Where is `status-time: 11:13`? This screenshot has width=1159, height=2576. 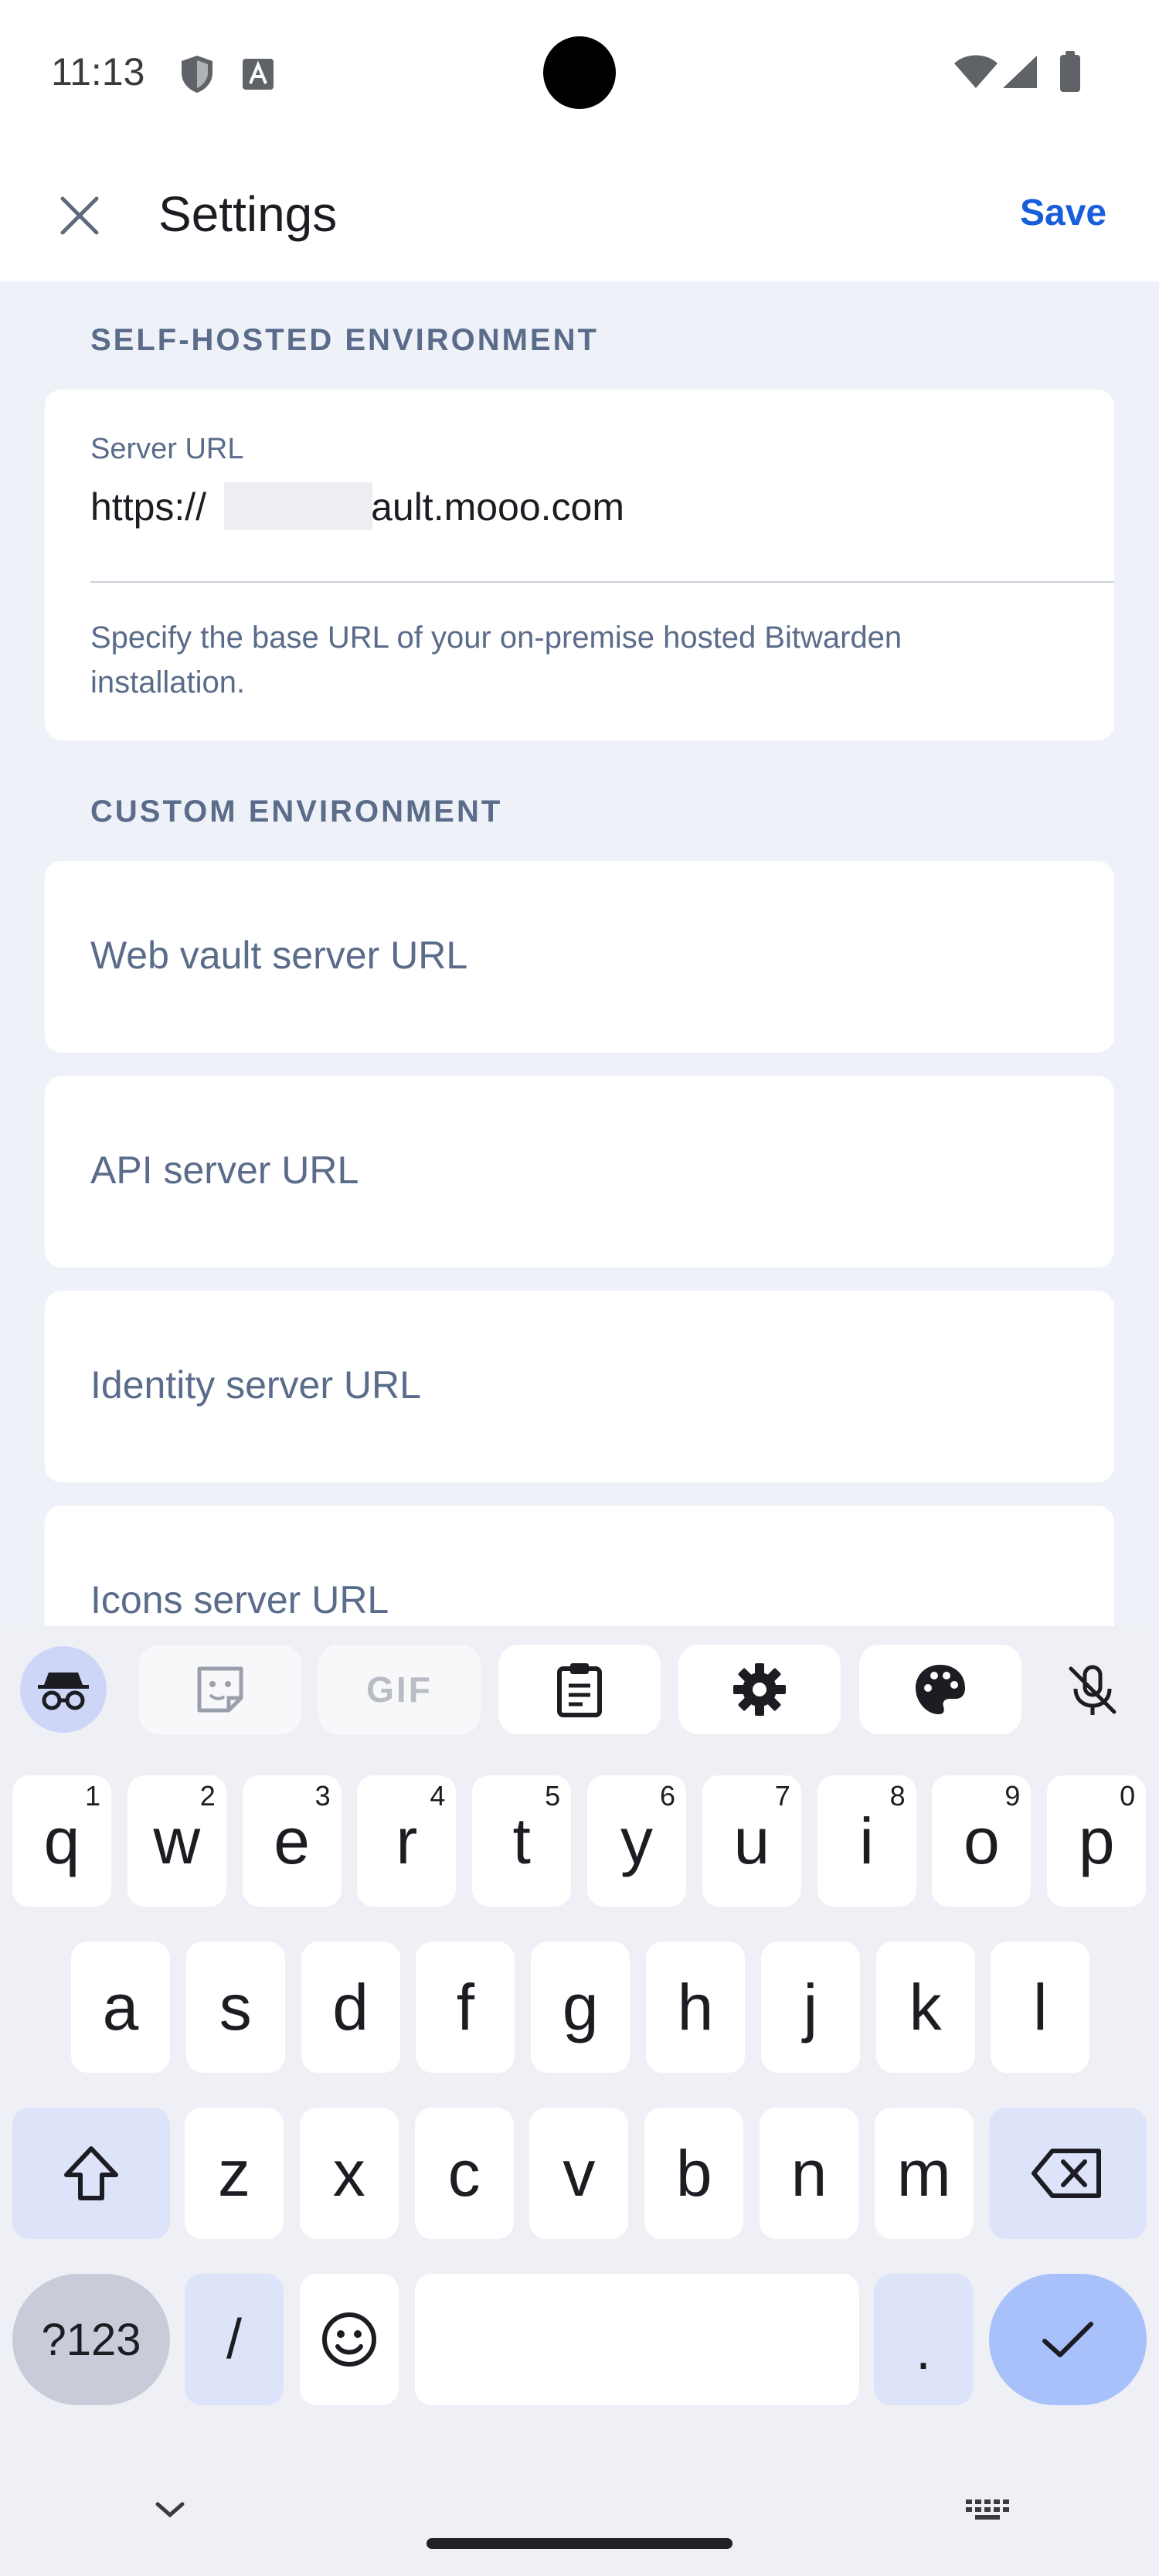 status-time: 11:13 is located at coordinates (98, 72).